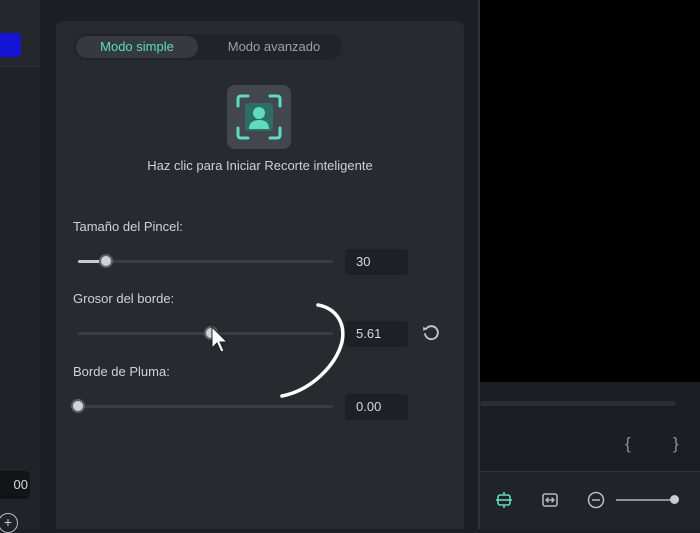 The width and height of the screenshot is (700, 533). What do you see at coordinates (578, 403) in the screenshot?
I see `horizontal-scrollbar` at bounding box center [578, 403].